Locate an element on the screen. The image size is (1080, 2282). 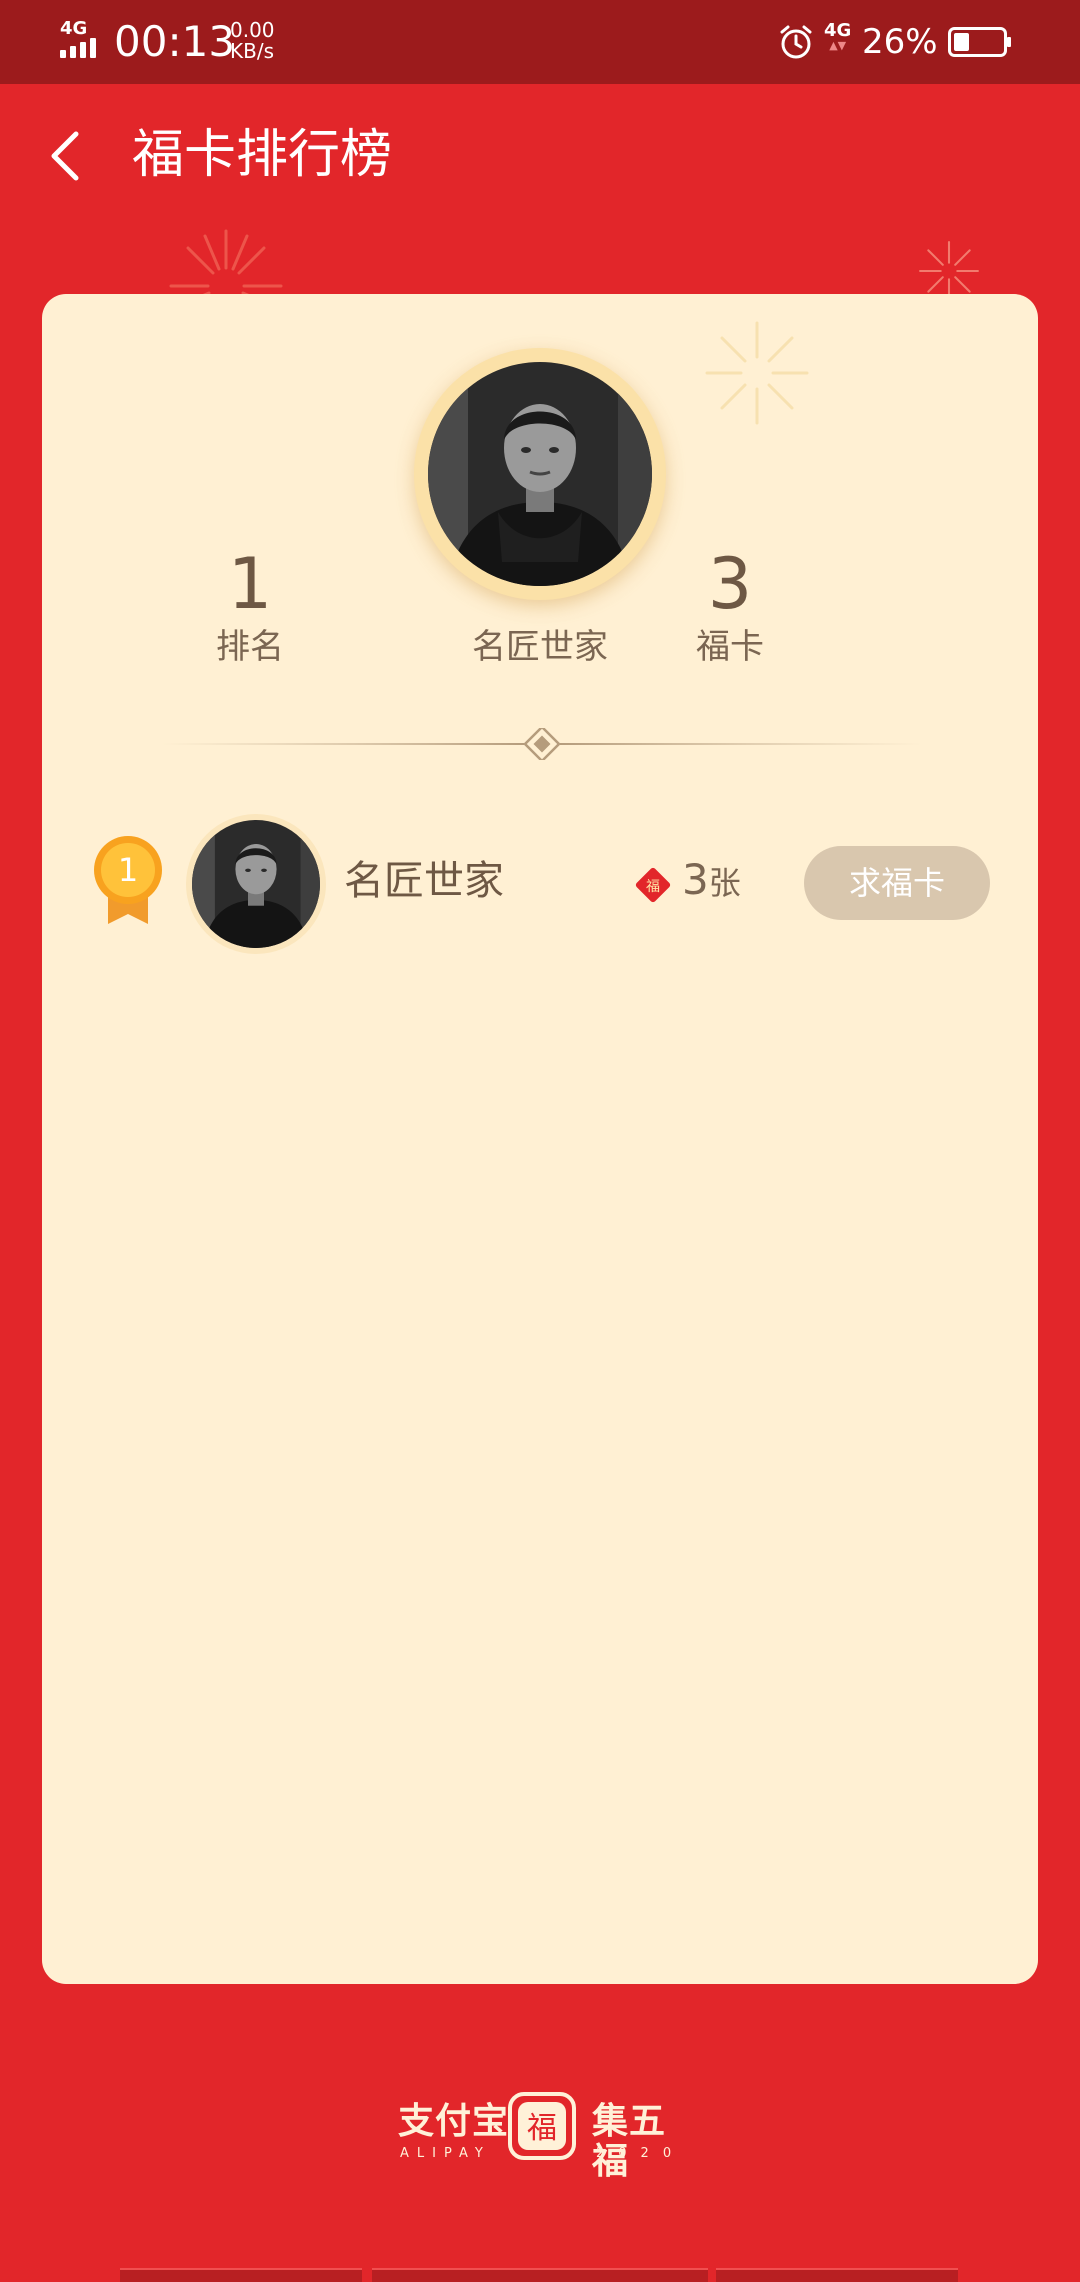
clock: 00:13 is located at coordinates (175, 41).